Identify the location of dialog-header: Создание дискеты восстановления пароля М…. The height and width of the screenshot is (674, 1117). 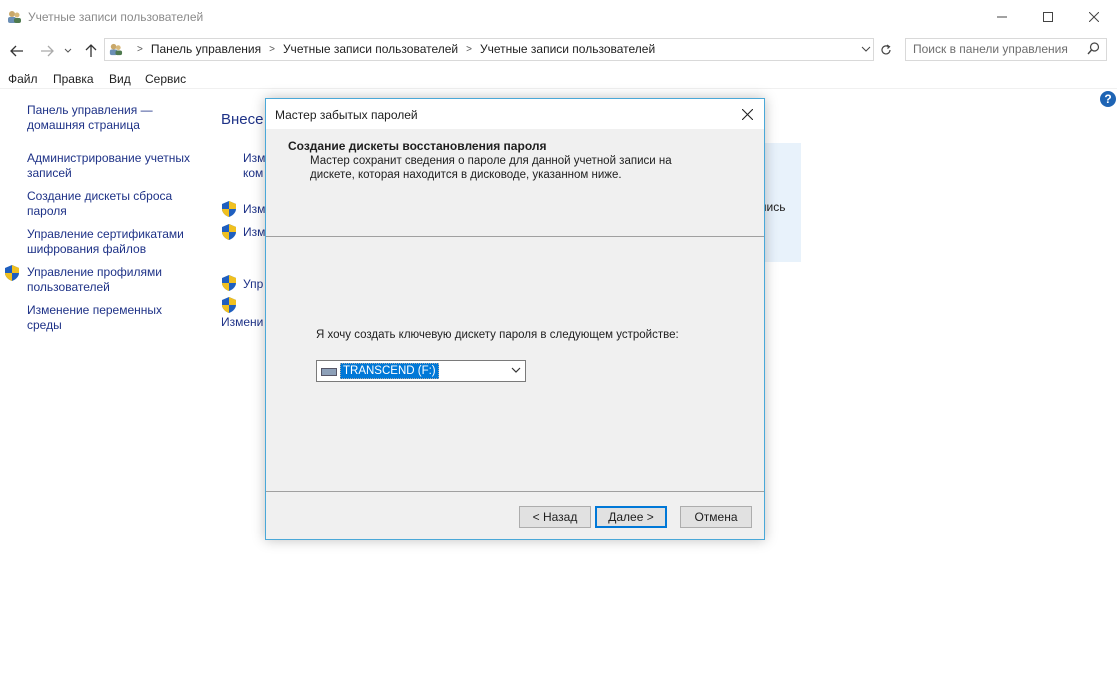
(515, 183).